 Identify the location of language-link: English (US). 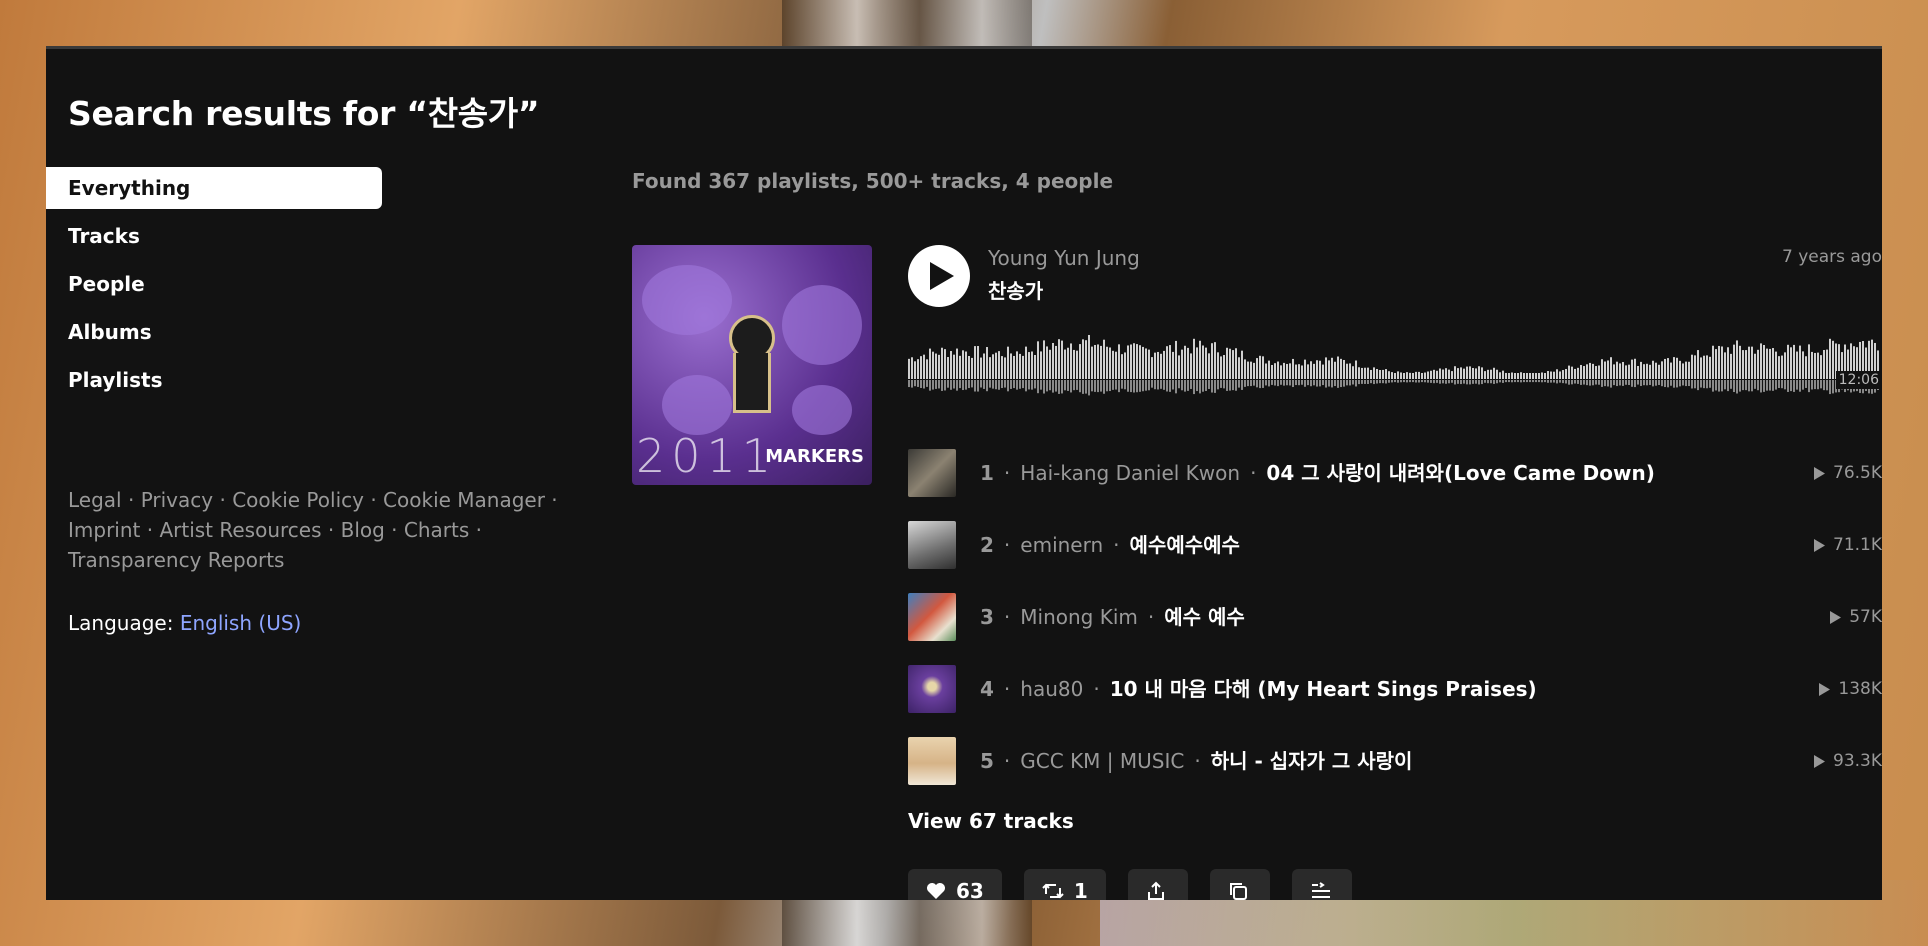
(241, 623).